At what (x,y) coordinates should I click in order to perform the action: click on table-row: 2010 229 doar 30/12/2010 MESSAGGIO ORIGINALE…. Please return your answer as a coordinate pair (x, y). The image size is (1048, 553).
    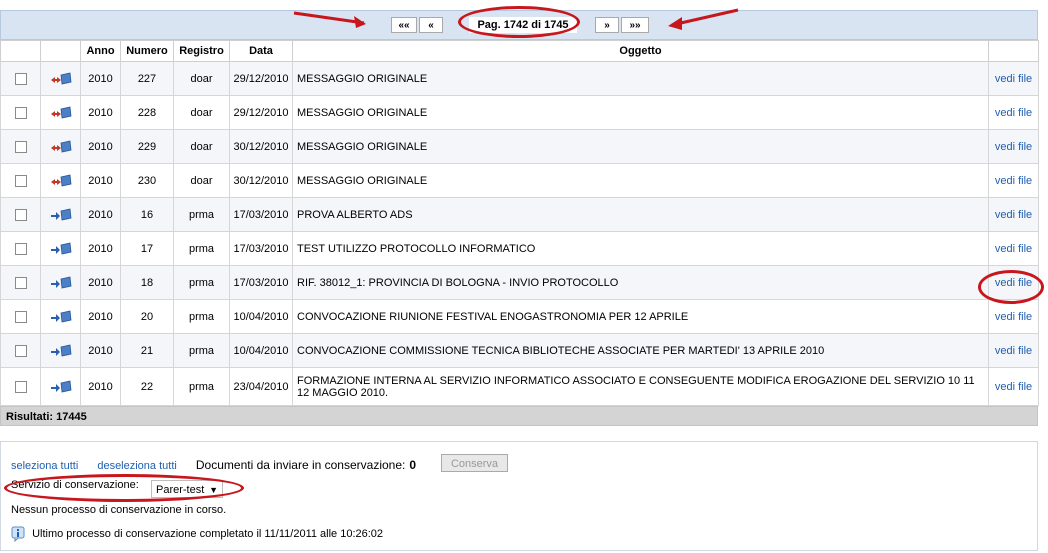
    Looking at the image, I should click on (519, 146).